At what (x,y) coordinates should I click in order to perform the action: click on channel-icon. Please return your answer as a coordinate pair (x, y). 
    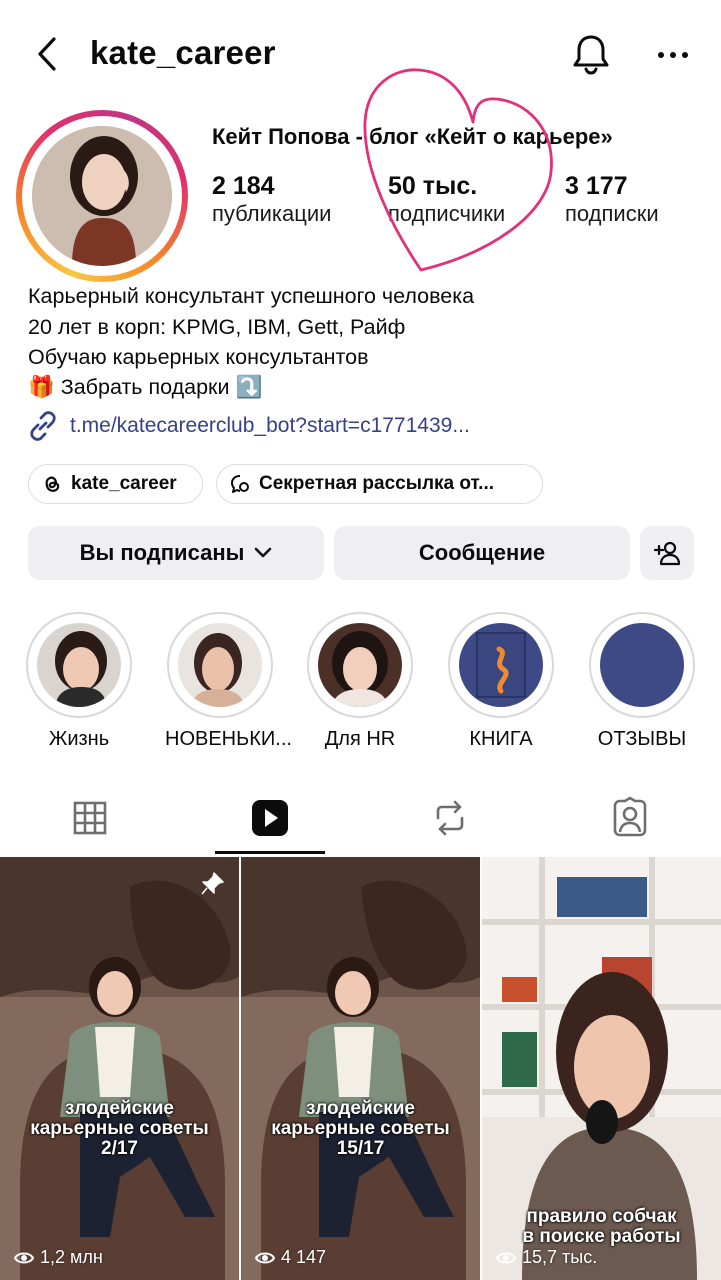
    Looking at the image, I should click on (240, 484).